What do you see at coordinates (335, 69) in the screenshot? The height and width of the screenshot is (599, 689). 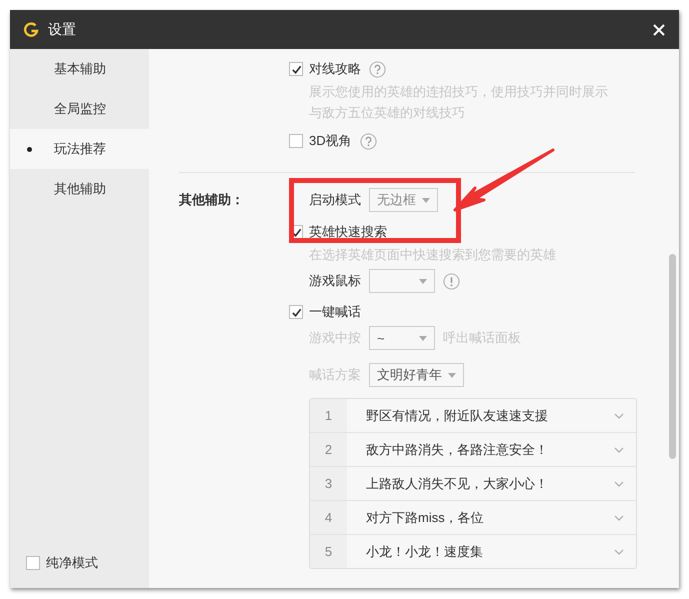 I see `checkbox-label: 对线攻略` at bounding box center [335, 69].